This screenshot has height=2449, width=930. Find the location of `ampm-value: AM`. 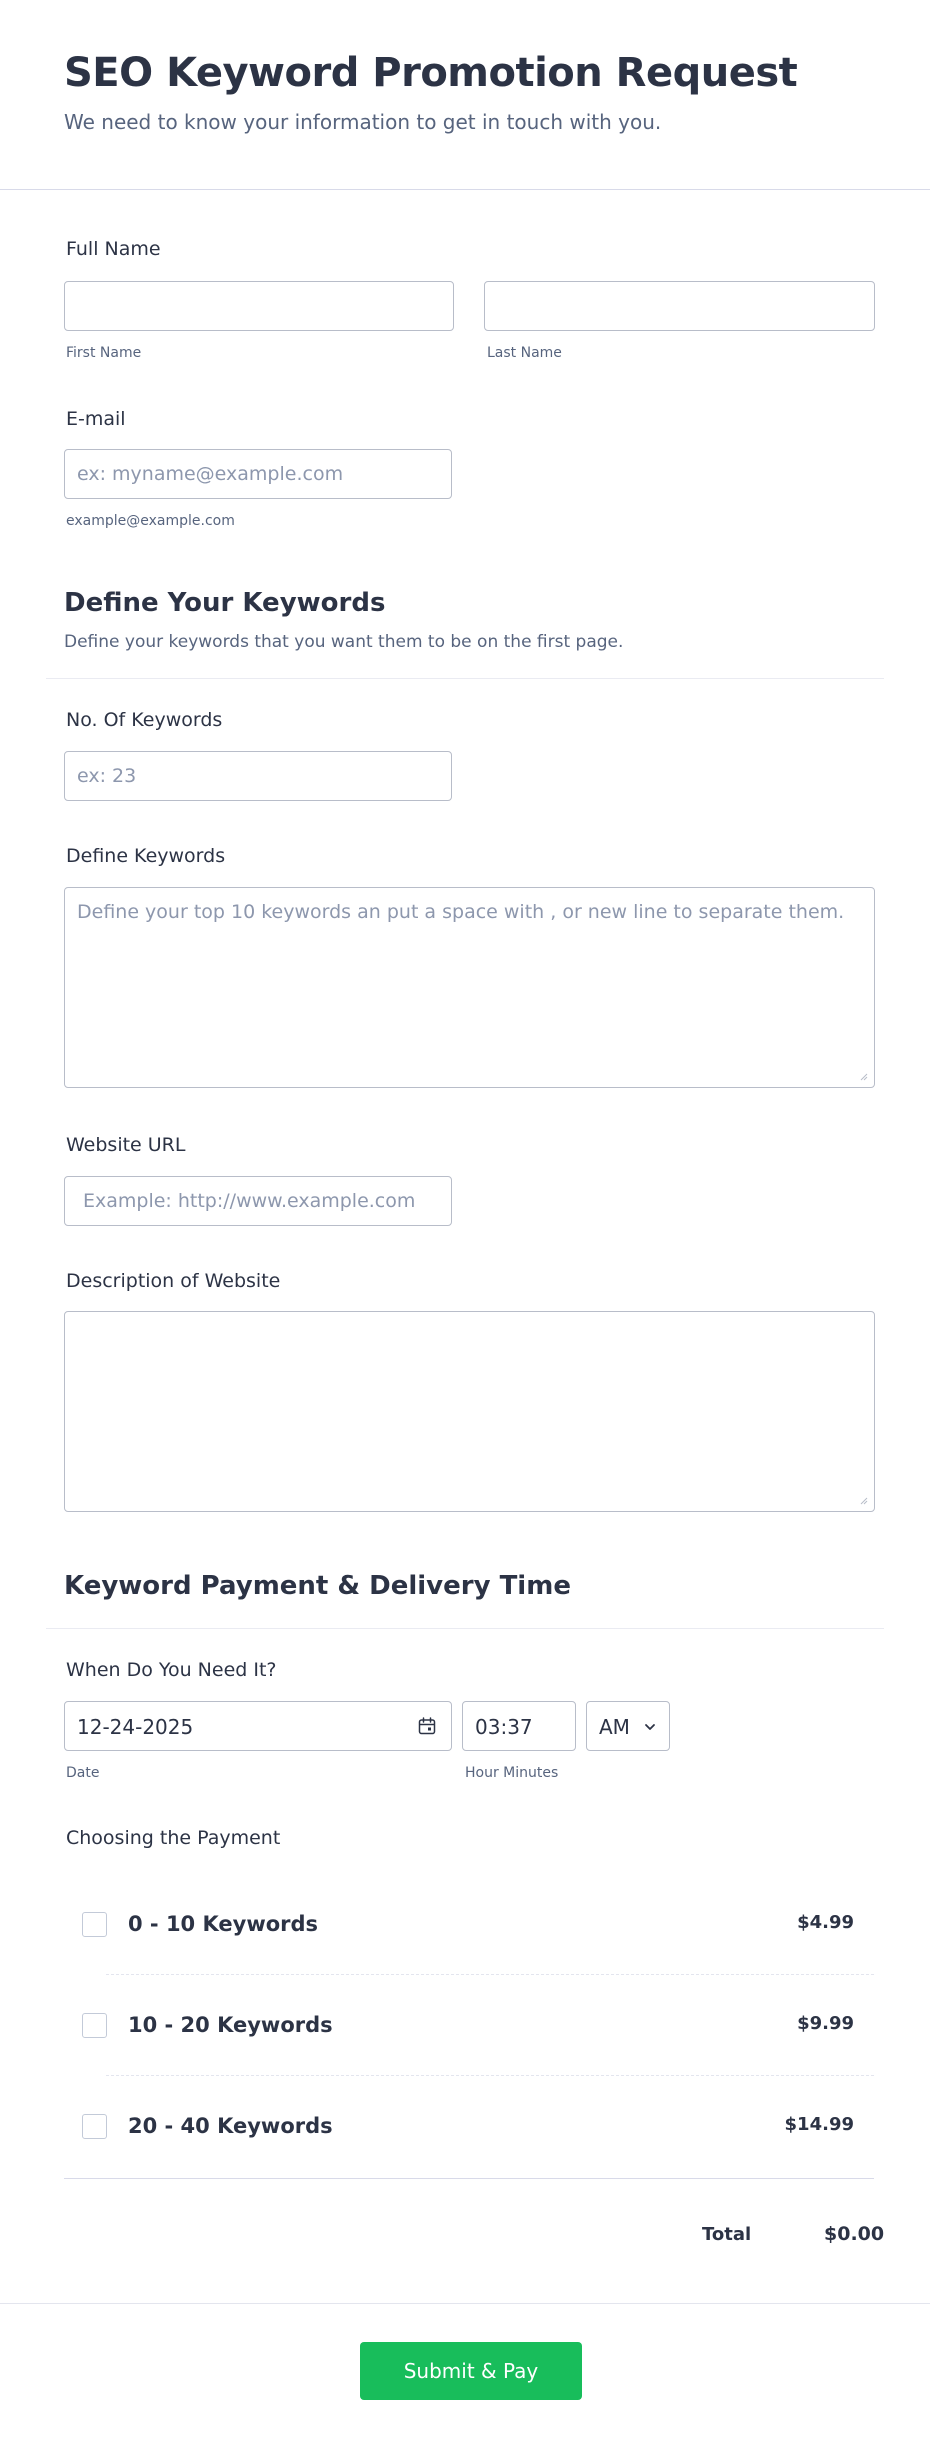

ampm-value: AM is located at coordinates (614, 1727).